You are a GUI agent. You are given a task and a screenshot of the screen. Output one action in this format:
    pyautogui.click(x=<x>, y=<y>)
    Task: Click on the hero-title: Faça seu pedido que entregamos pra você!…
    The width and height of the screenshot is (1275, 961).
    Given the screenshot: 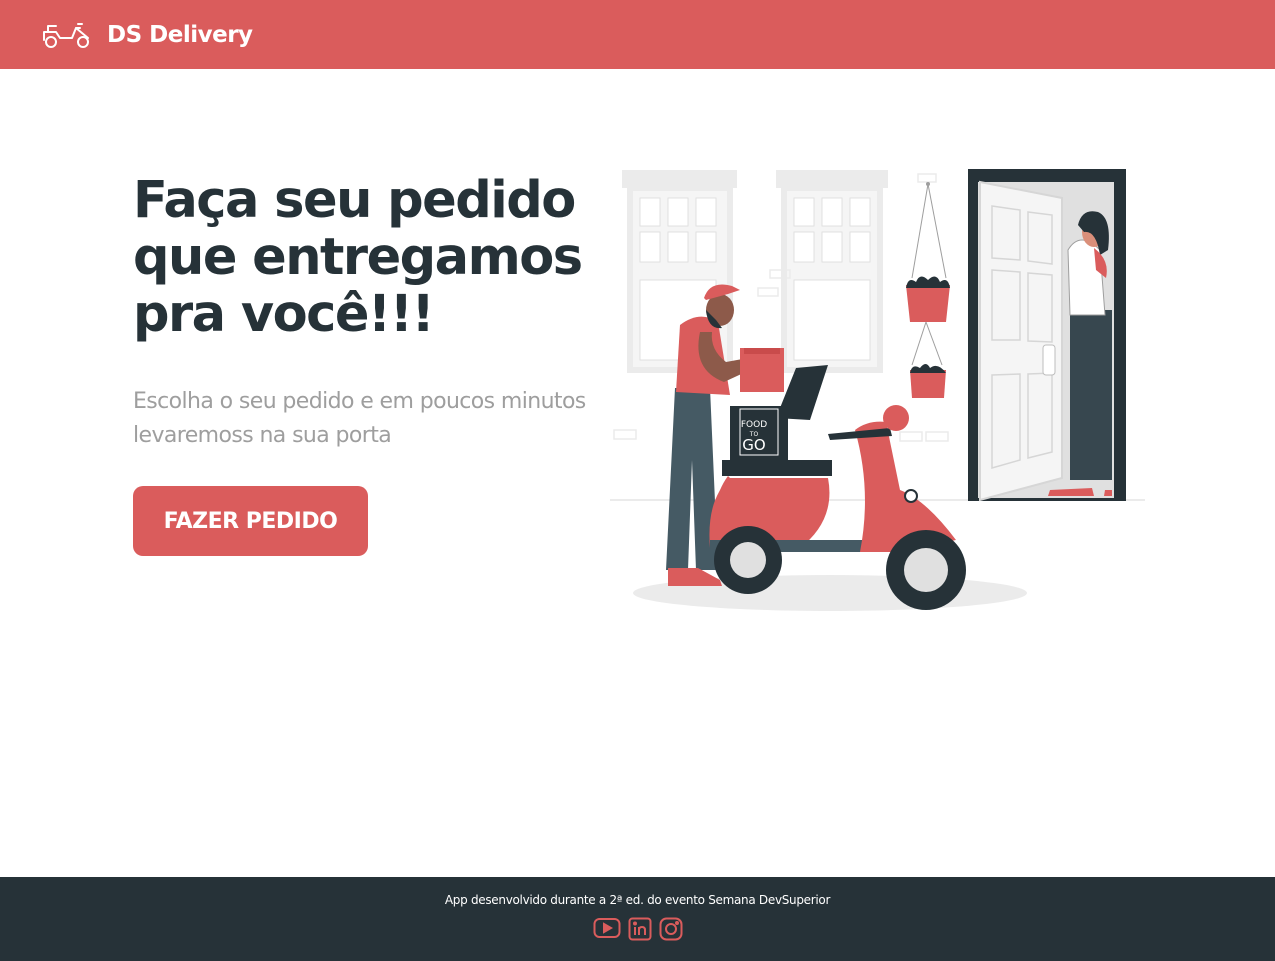 What is the action you would take?
    pyautogui.click(x=358, y=257)
    